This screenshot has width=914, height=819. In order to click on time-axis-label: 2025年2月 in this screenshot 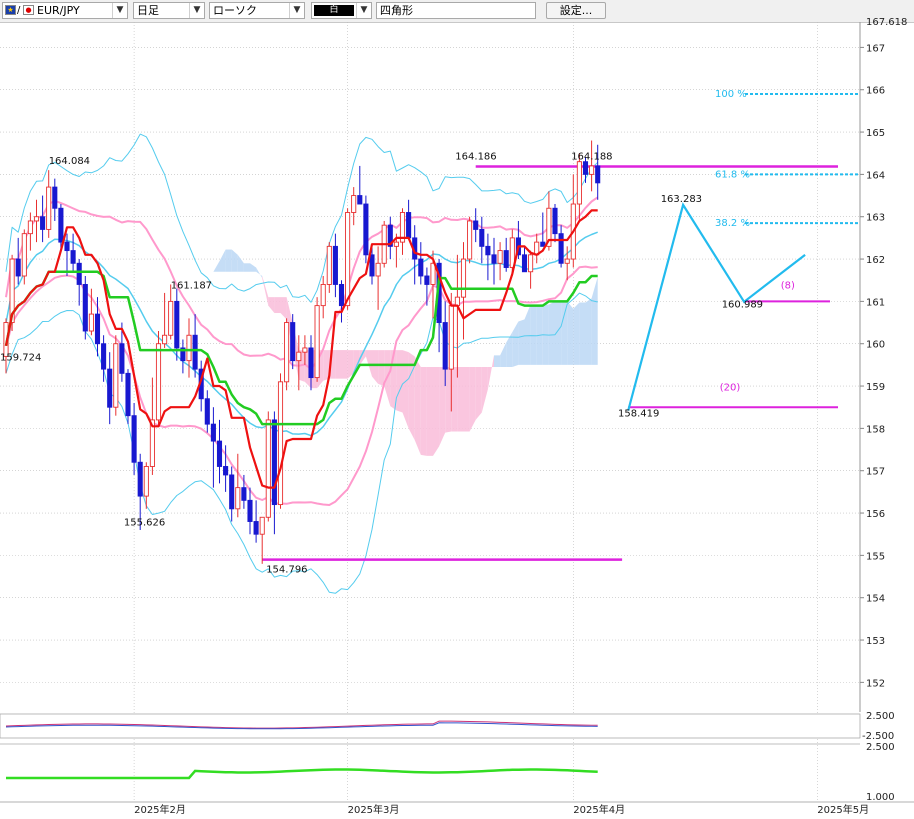, I will do `click(160, 809)`.